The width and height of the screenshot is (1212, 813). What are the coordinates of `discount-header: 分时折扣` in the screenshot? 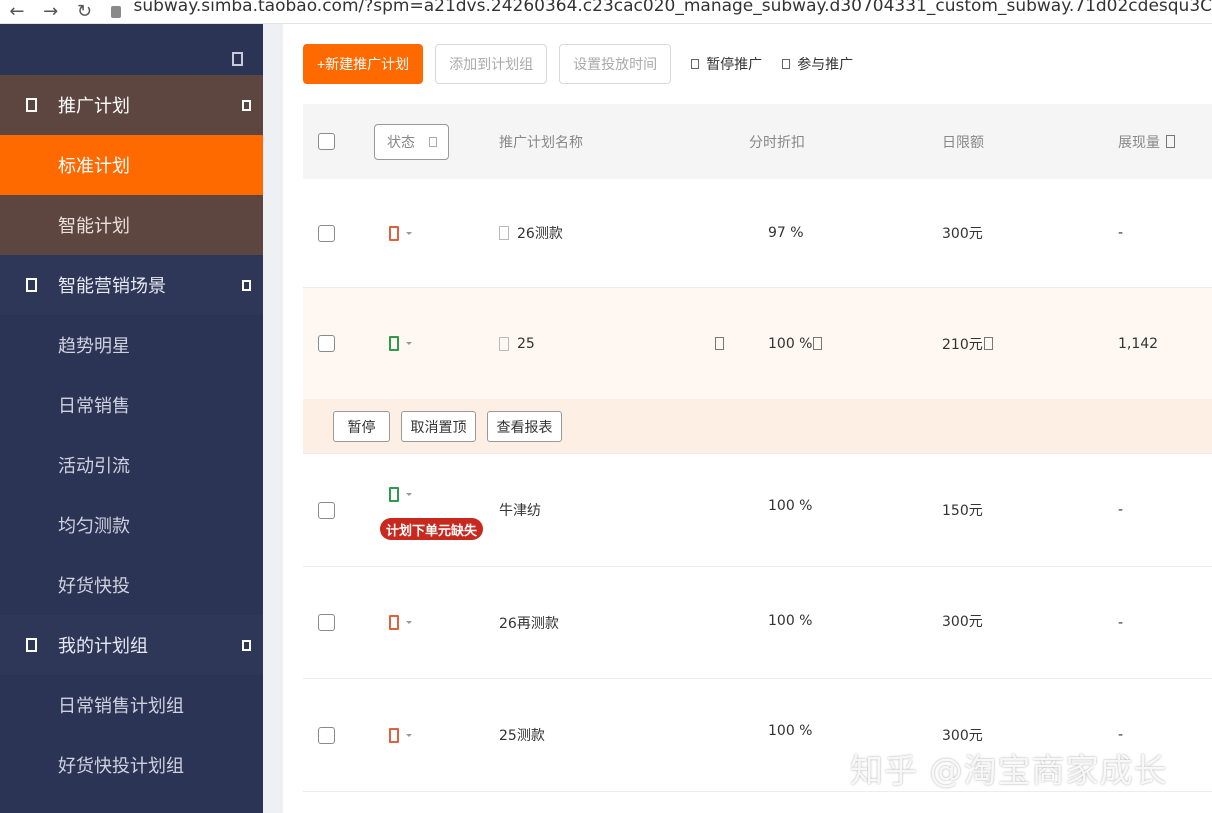 It's located at (777, 142).